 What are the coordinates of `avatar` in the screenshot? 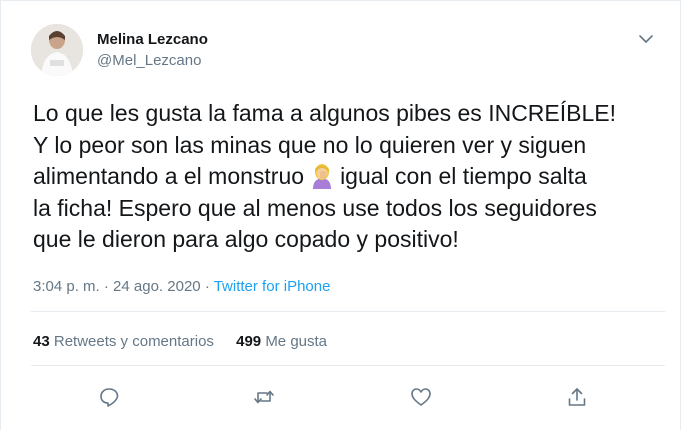 It's located at (57, 50).